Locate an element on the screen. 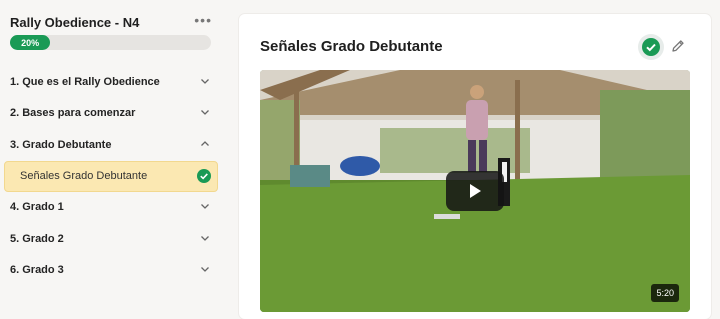 The height and width of the screenshot is (319, 720). pencil-icon is located at coordinates (678, 46).